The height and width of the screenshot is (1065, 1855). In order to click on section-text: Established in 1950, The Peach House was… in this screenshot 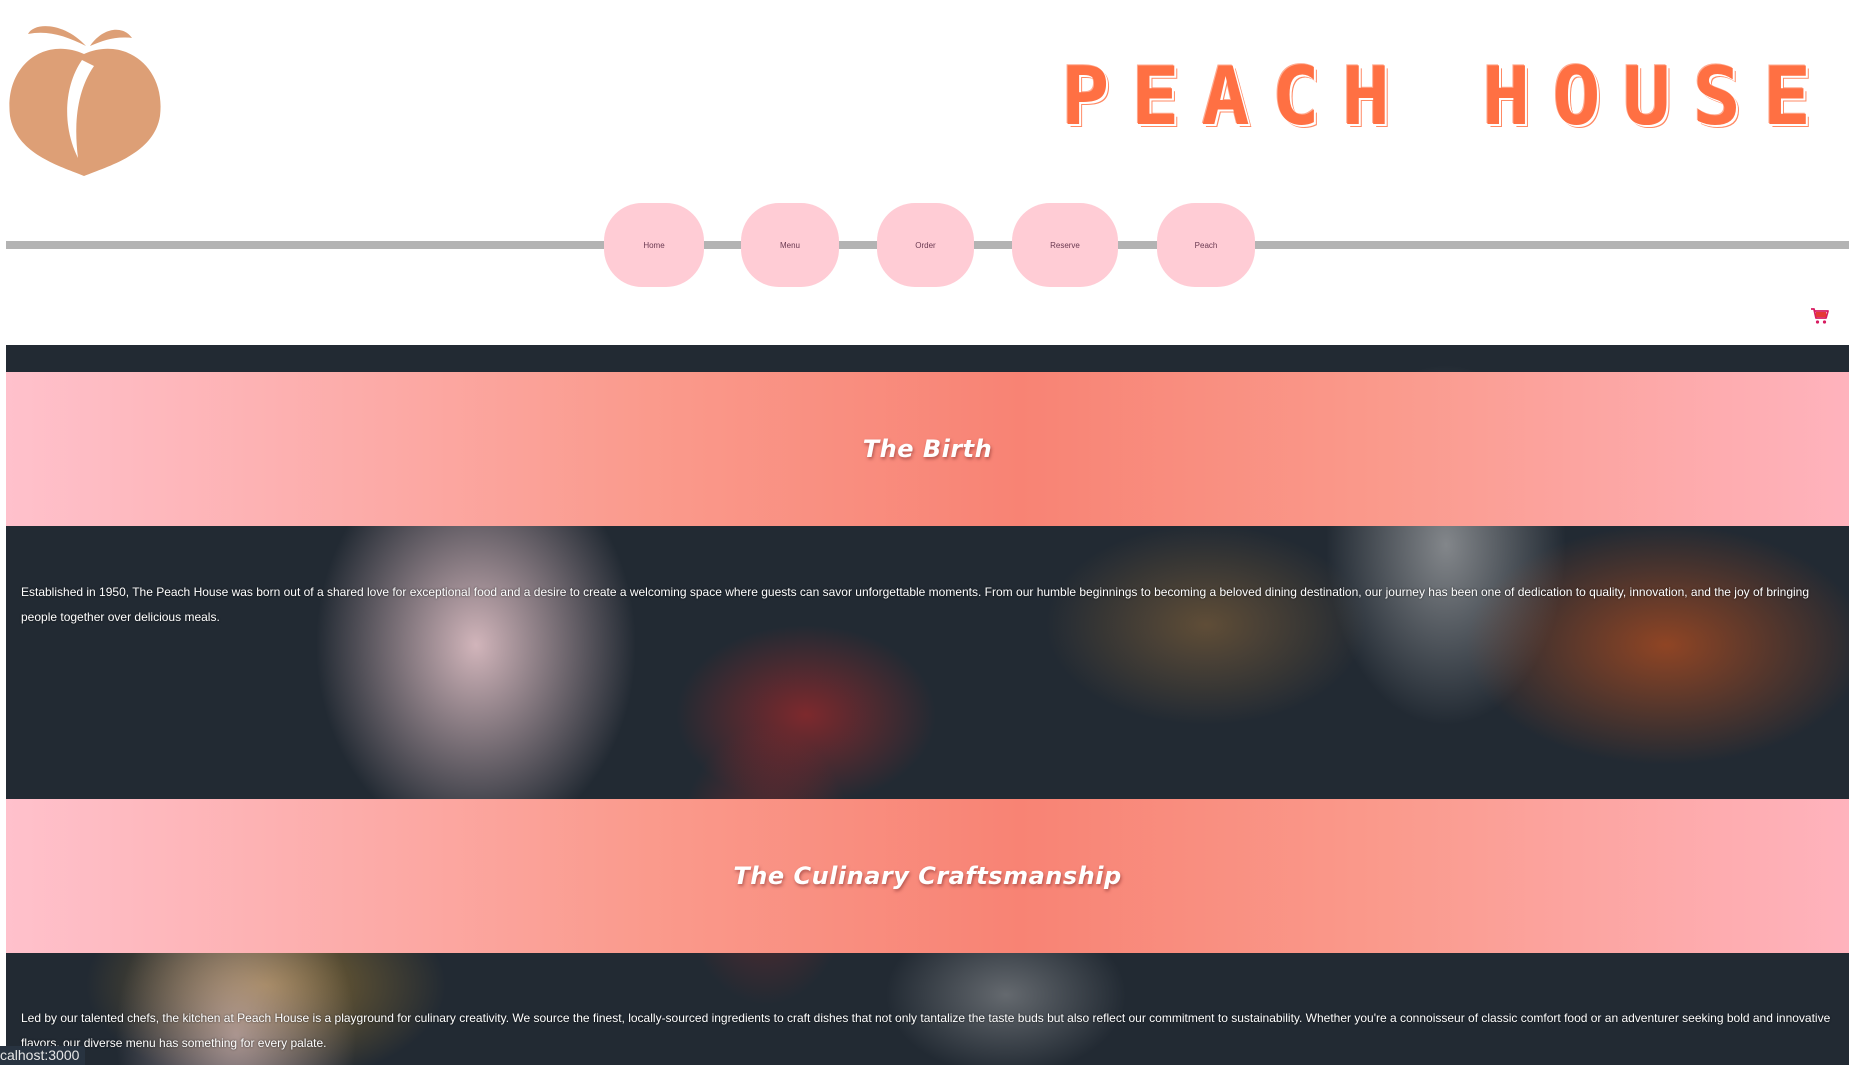, I will do `click(915, 604)`.